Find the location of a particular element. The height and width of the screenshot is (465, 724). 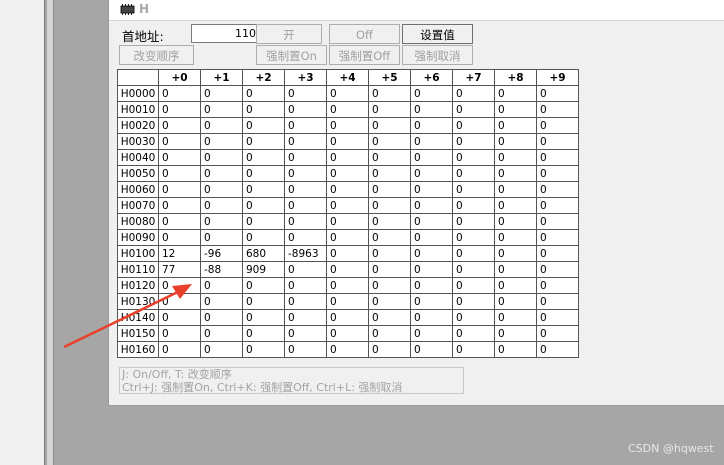

register-cell: -96 is located at coordinates (221, 253).